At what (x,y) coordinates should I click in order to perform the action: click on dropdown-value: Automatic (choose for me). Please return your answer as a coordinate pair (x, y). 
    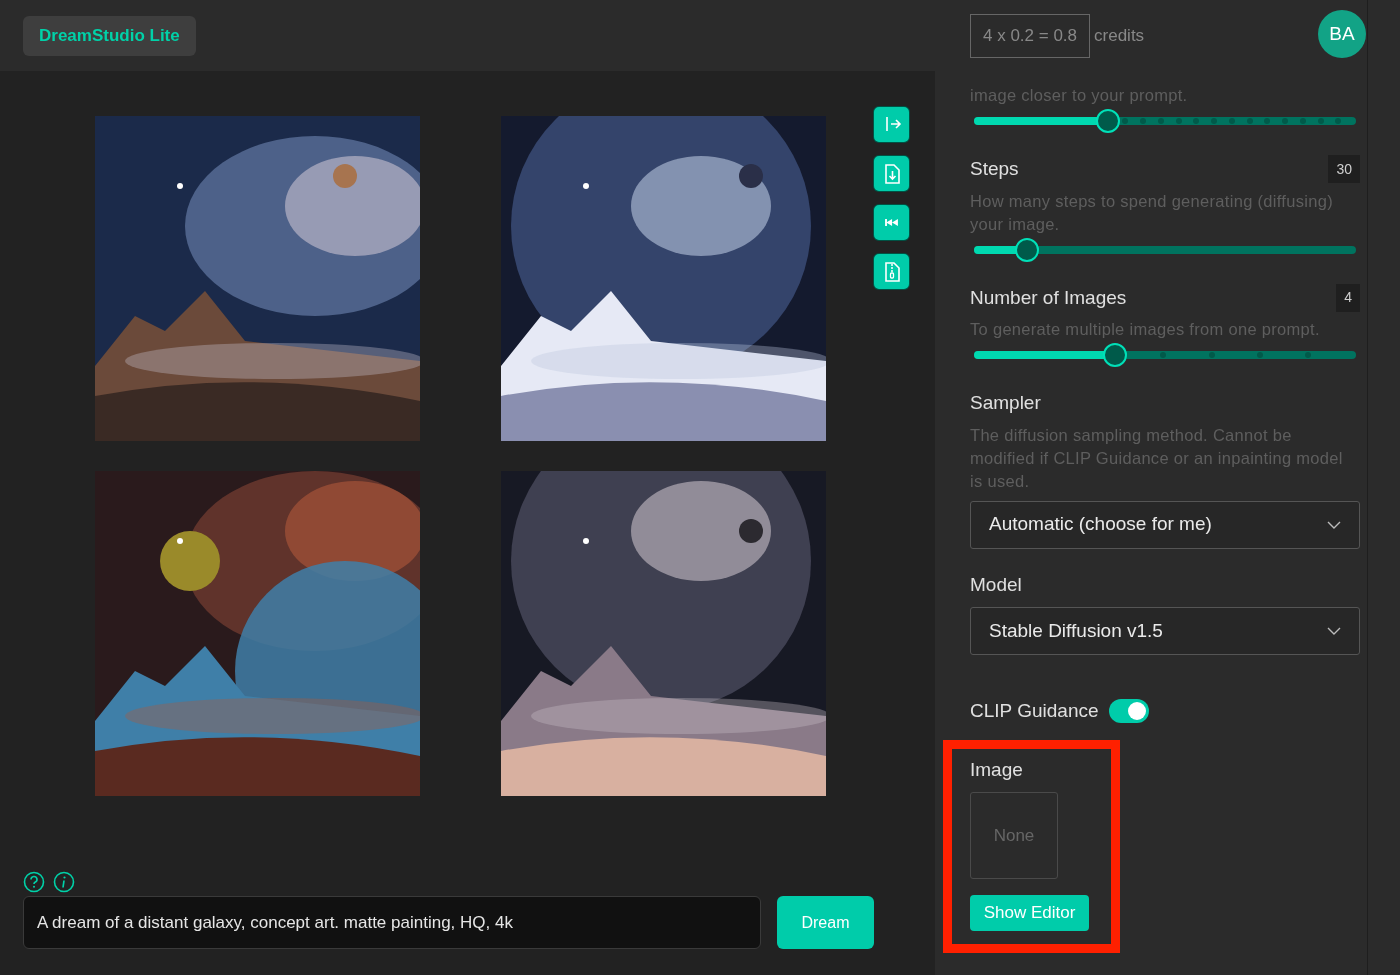
    Looking at the image, I should click on (1100, 524).